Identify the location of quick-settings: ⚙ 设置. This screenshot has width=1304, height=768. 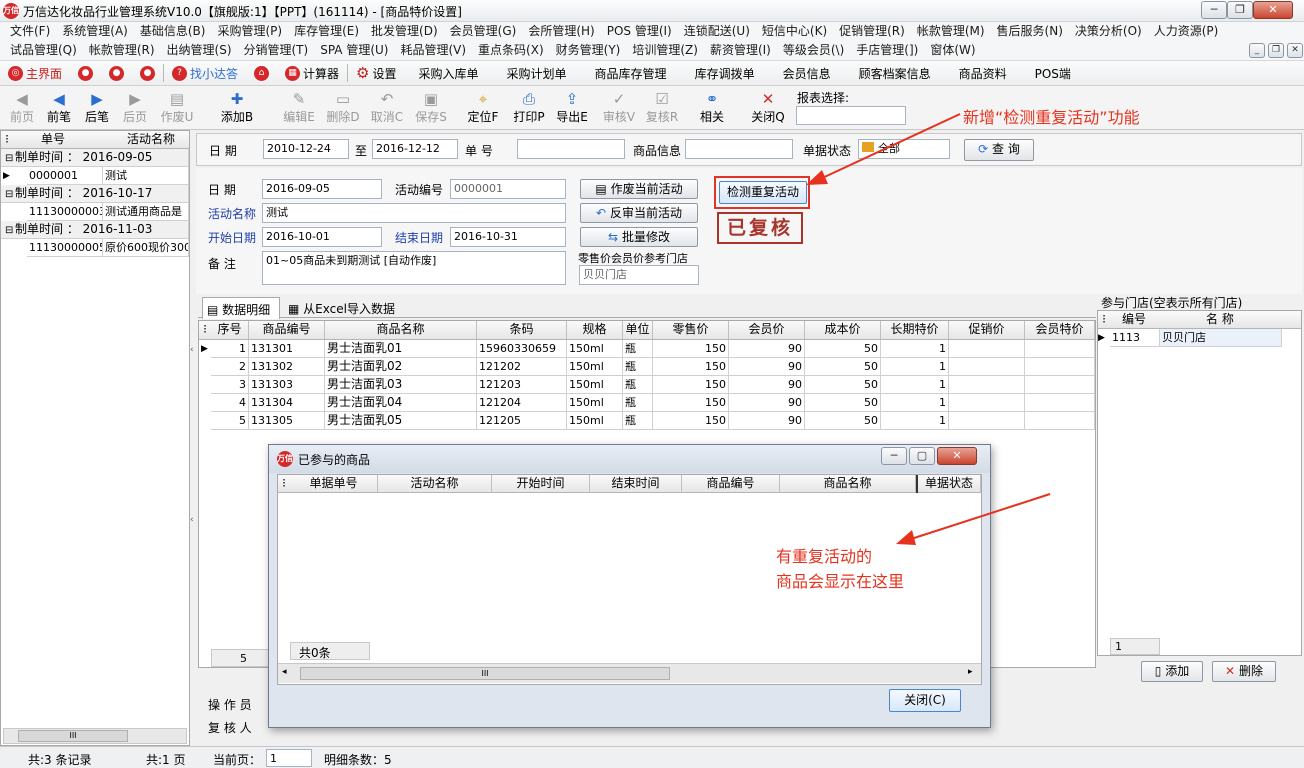
(376, 73).